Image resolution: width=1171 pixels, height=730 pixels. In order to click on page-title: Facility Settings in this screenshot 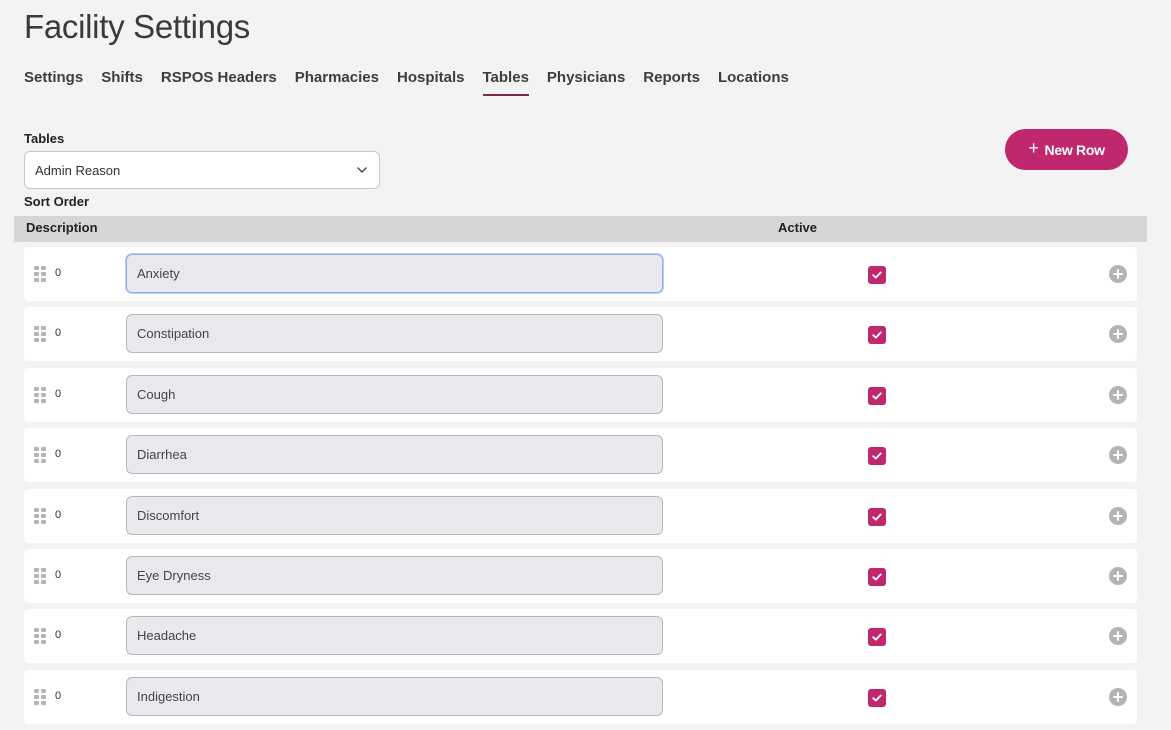, I will do `click(137, 26)`.